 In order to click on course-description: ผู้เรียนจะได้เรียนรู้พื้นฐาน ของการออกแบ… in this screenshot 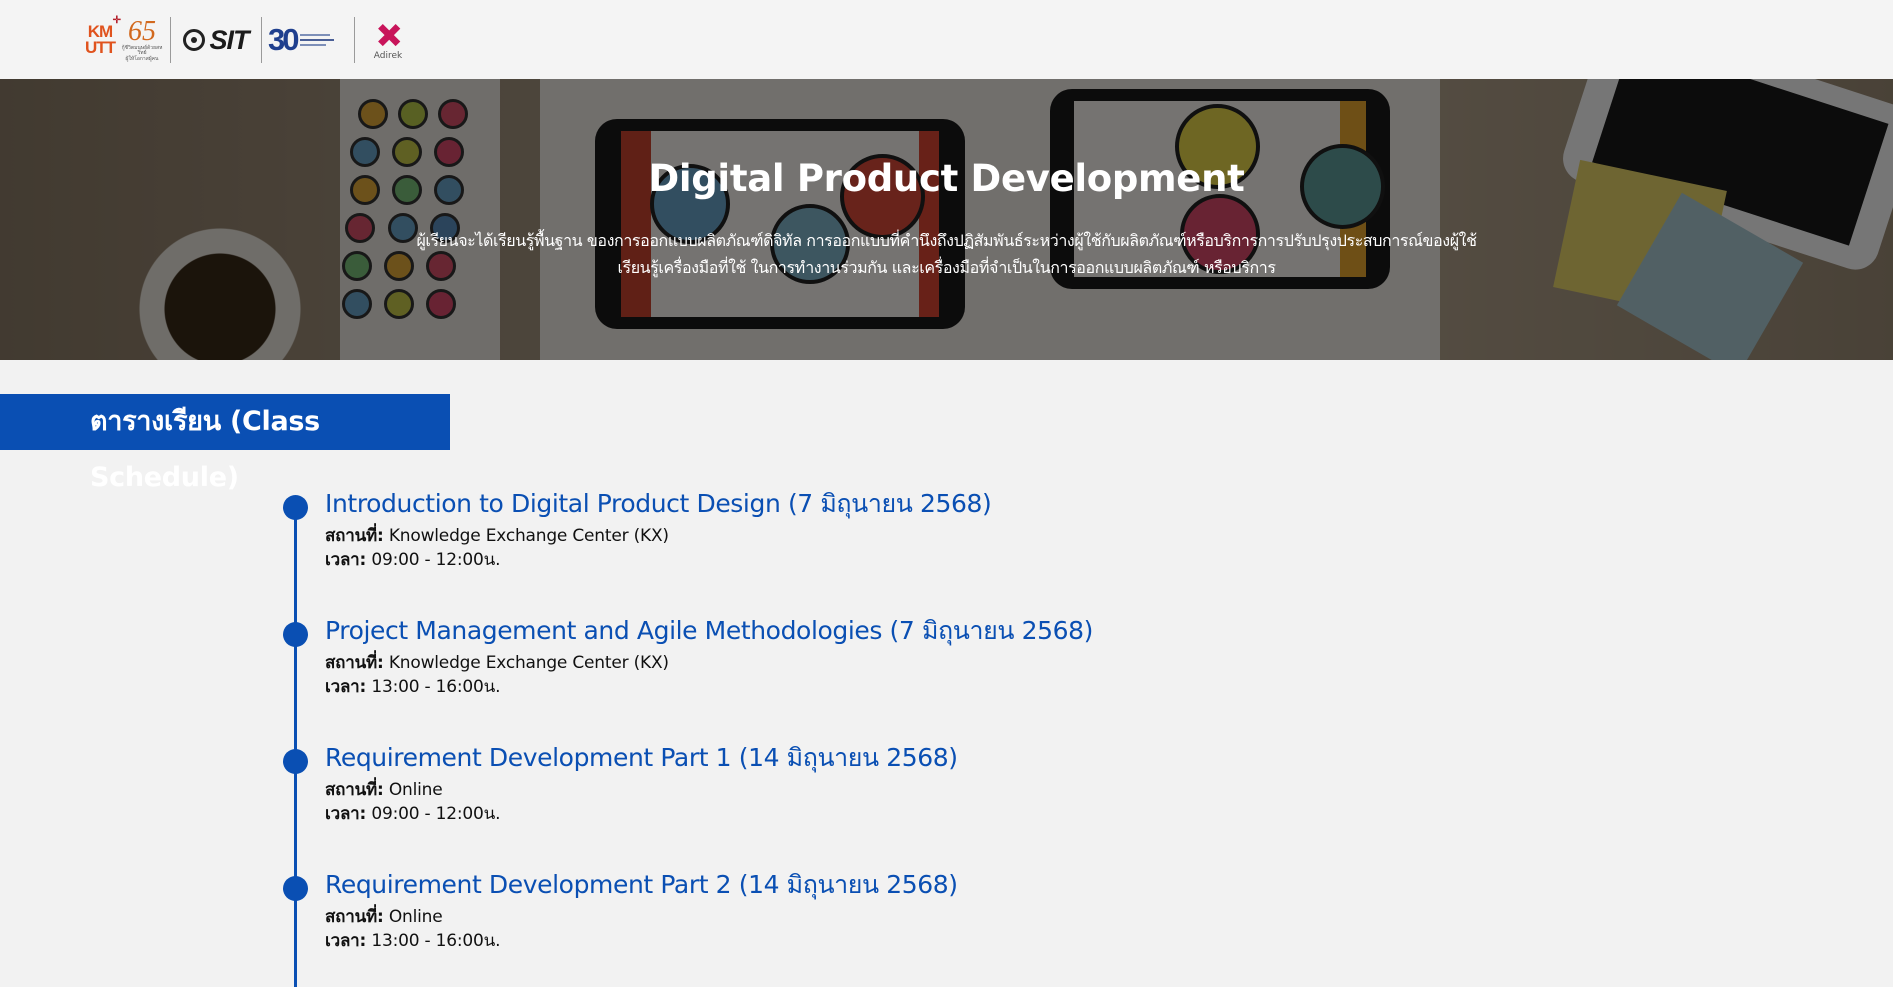, I will do `click(946, 254)`.